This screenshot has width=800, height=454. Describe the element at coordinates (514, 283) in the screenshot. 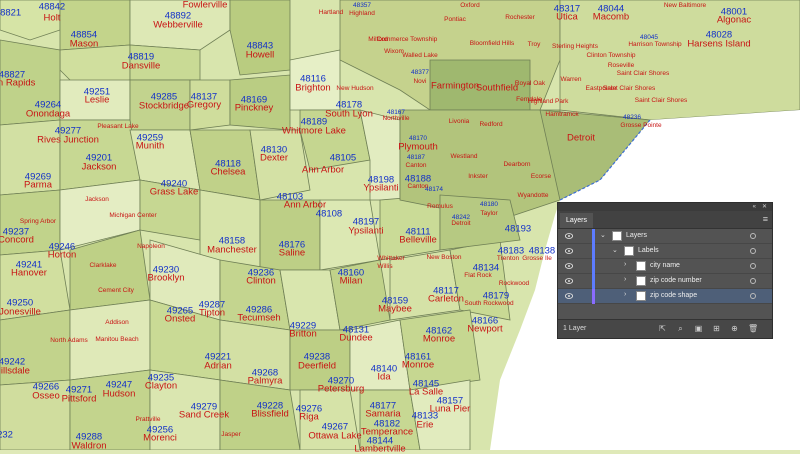

I see `city-name-label: Rockwood` at that location.